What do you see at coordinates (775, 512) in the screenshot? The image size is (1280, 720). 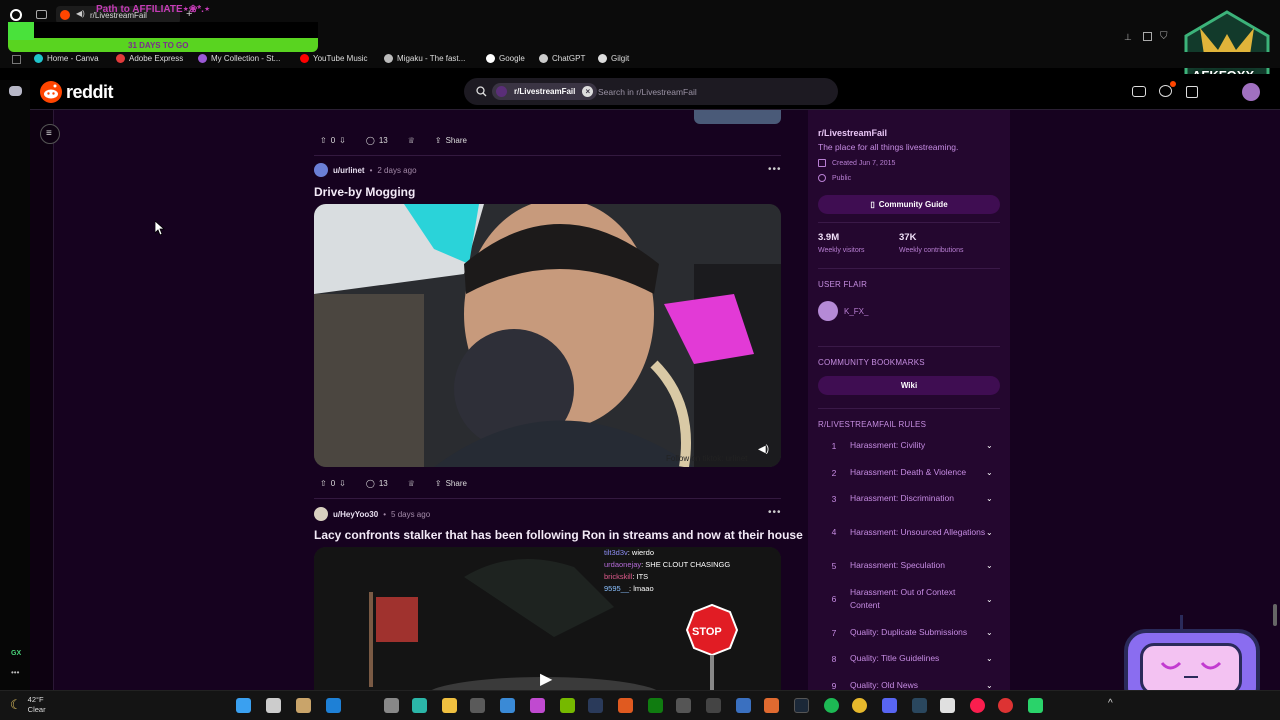 I see `post-2-overflow-menu: •••` at bounding box center [775, 512].